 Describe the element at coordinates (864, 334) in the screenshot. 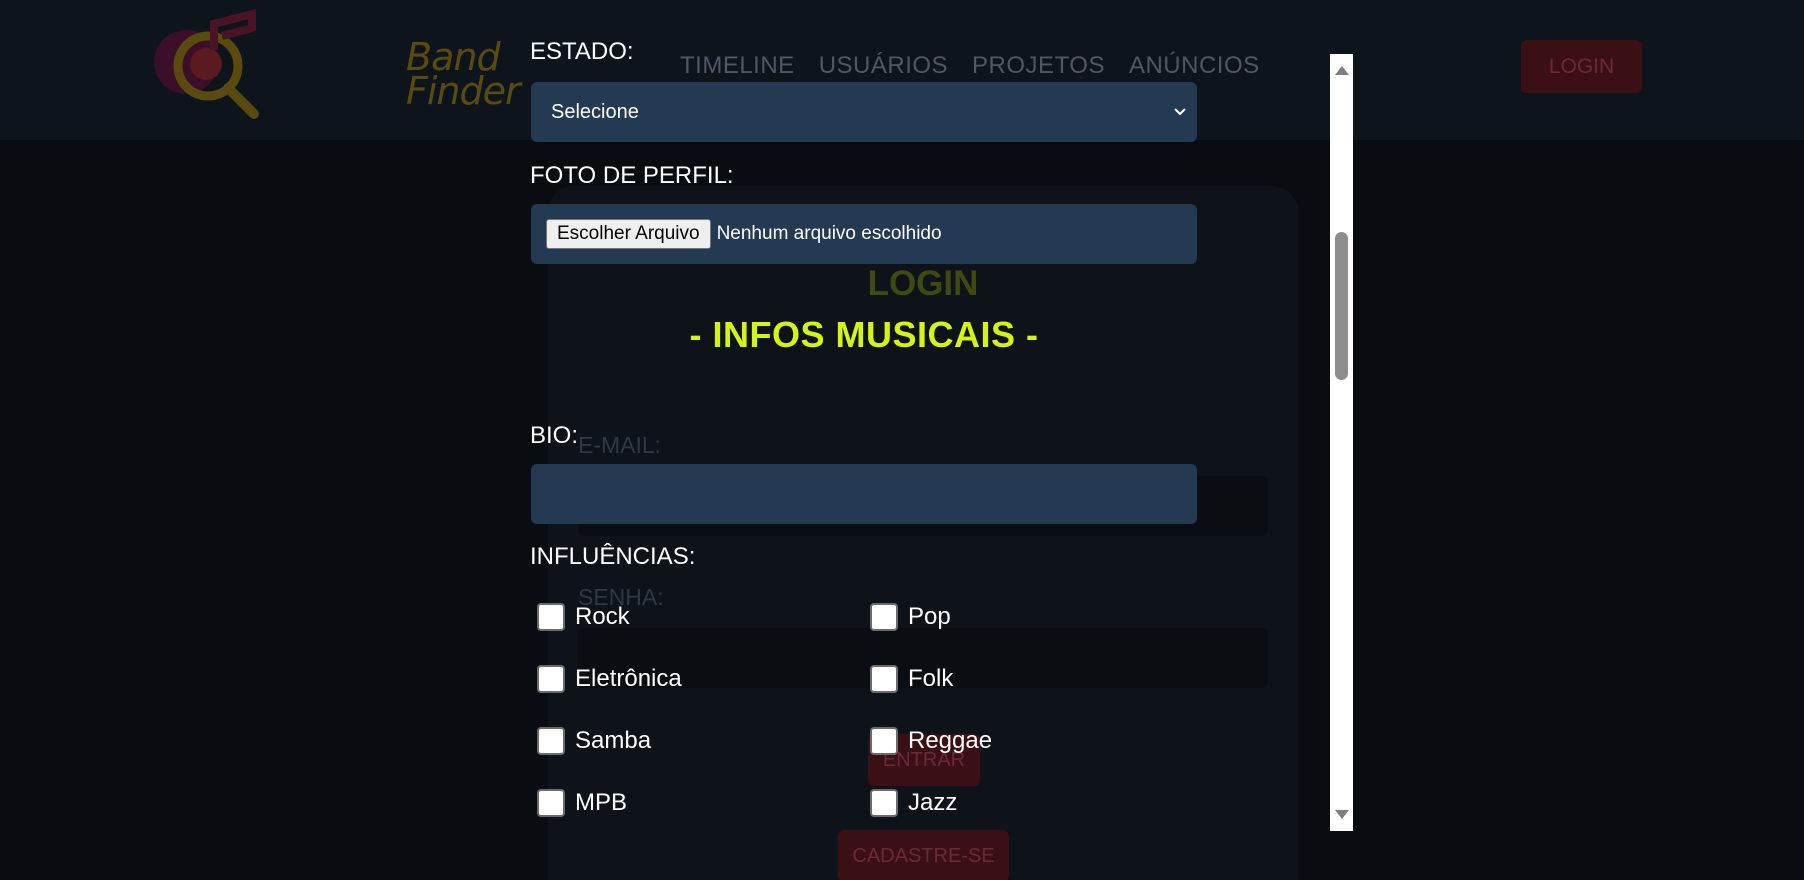

I see `musical-info-title: - INFOS MUSICAIS -` at that location.